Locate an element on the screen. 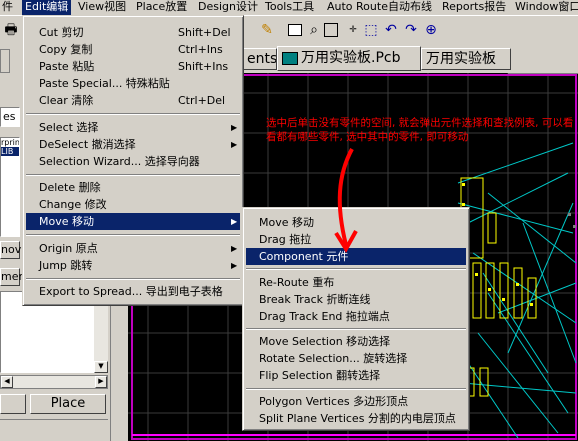  drag-label: Drag 拖拉 is located at coordinates (285, 239).